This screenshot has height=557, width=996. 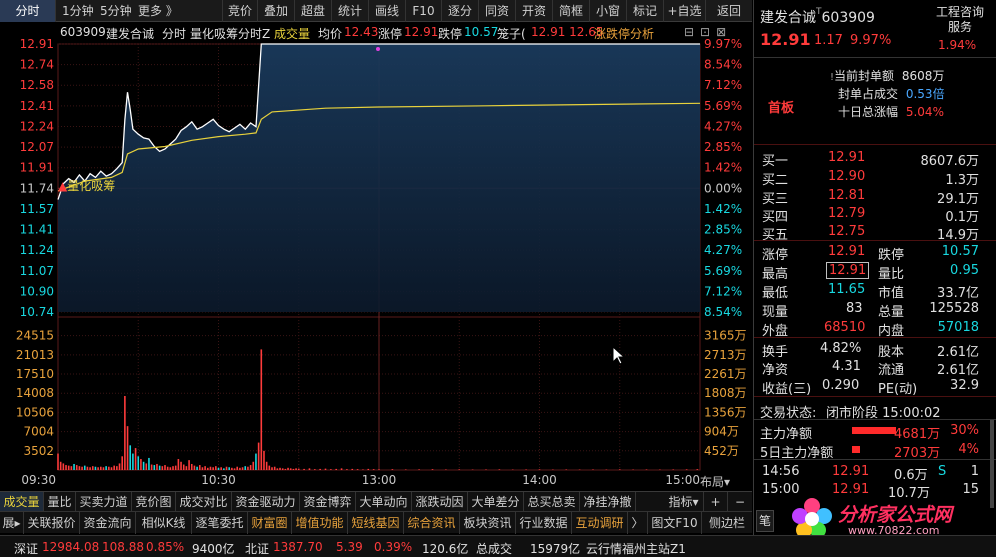 What do you see at coordinates (37, 168) in the screenshot?
I see `price-tick-label: 11.91` at bounding box center [37, 168].